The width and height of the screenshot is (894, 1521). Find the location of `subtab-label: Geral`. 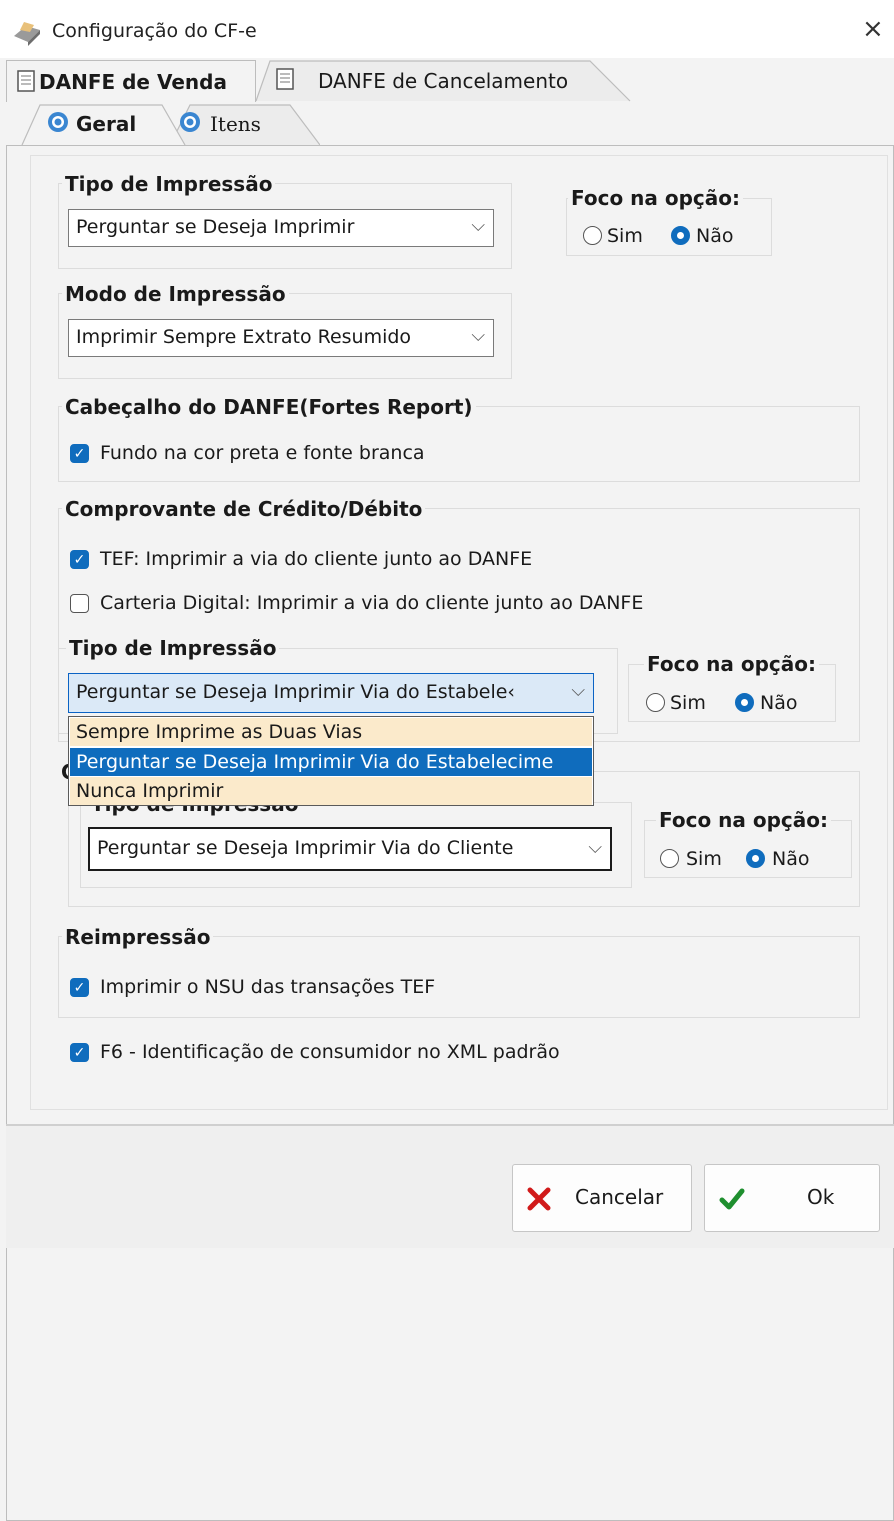

subtab-label: Geral is located at coordinates (106, 124).